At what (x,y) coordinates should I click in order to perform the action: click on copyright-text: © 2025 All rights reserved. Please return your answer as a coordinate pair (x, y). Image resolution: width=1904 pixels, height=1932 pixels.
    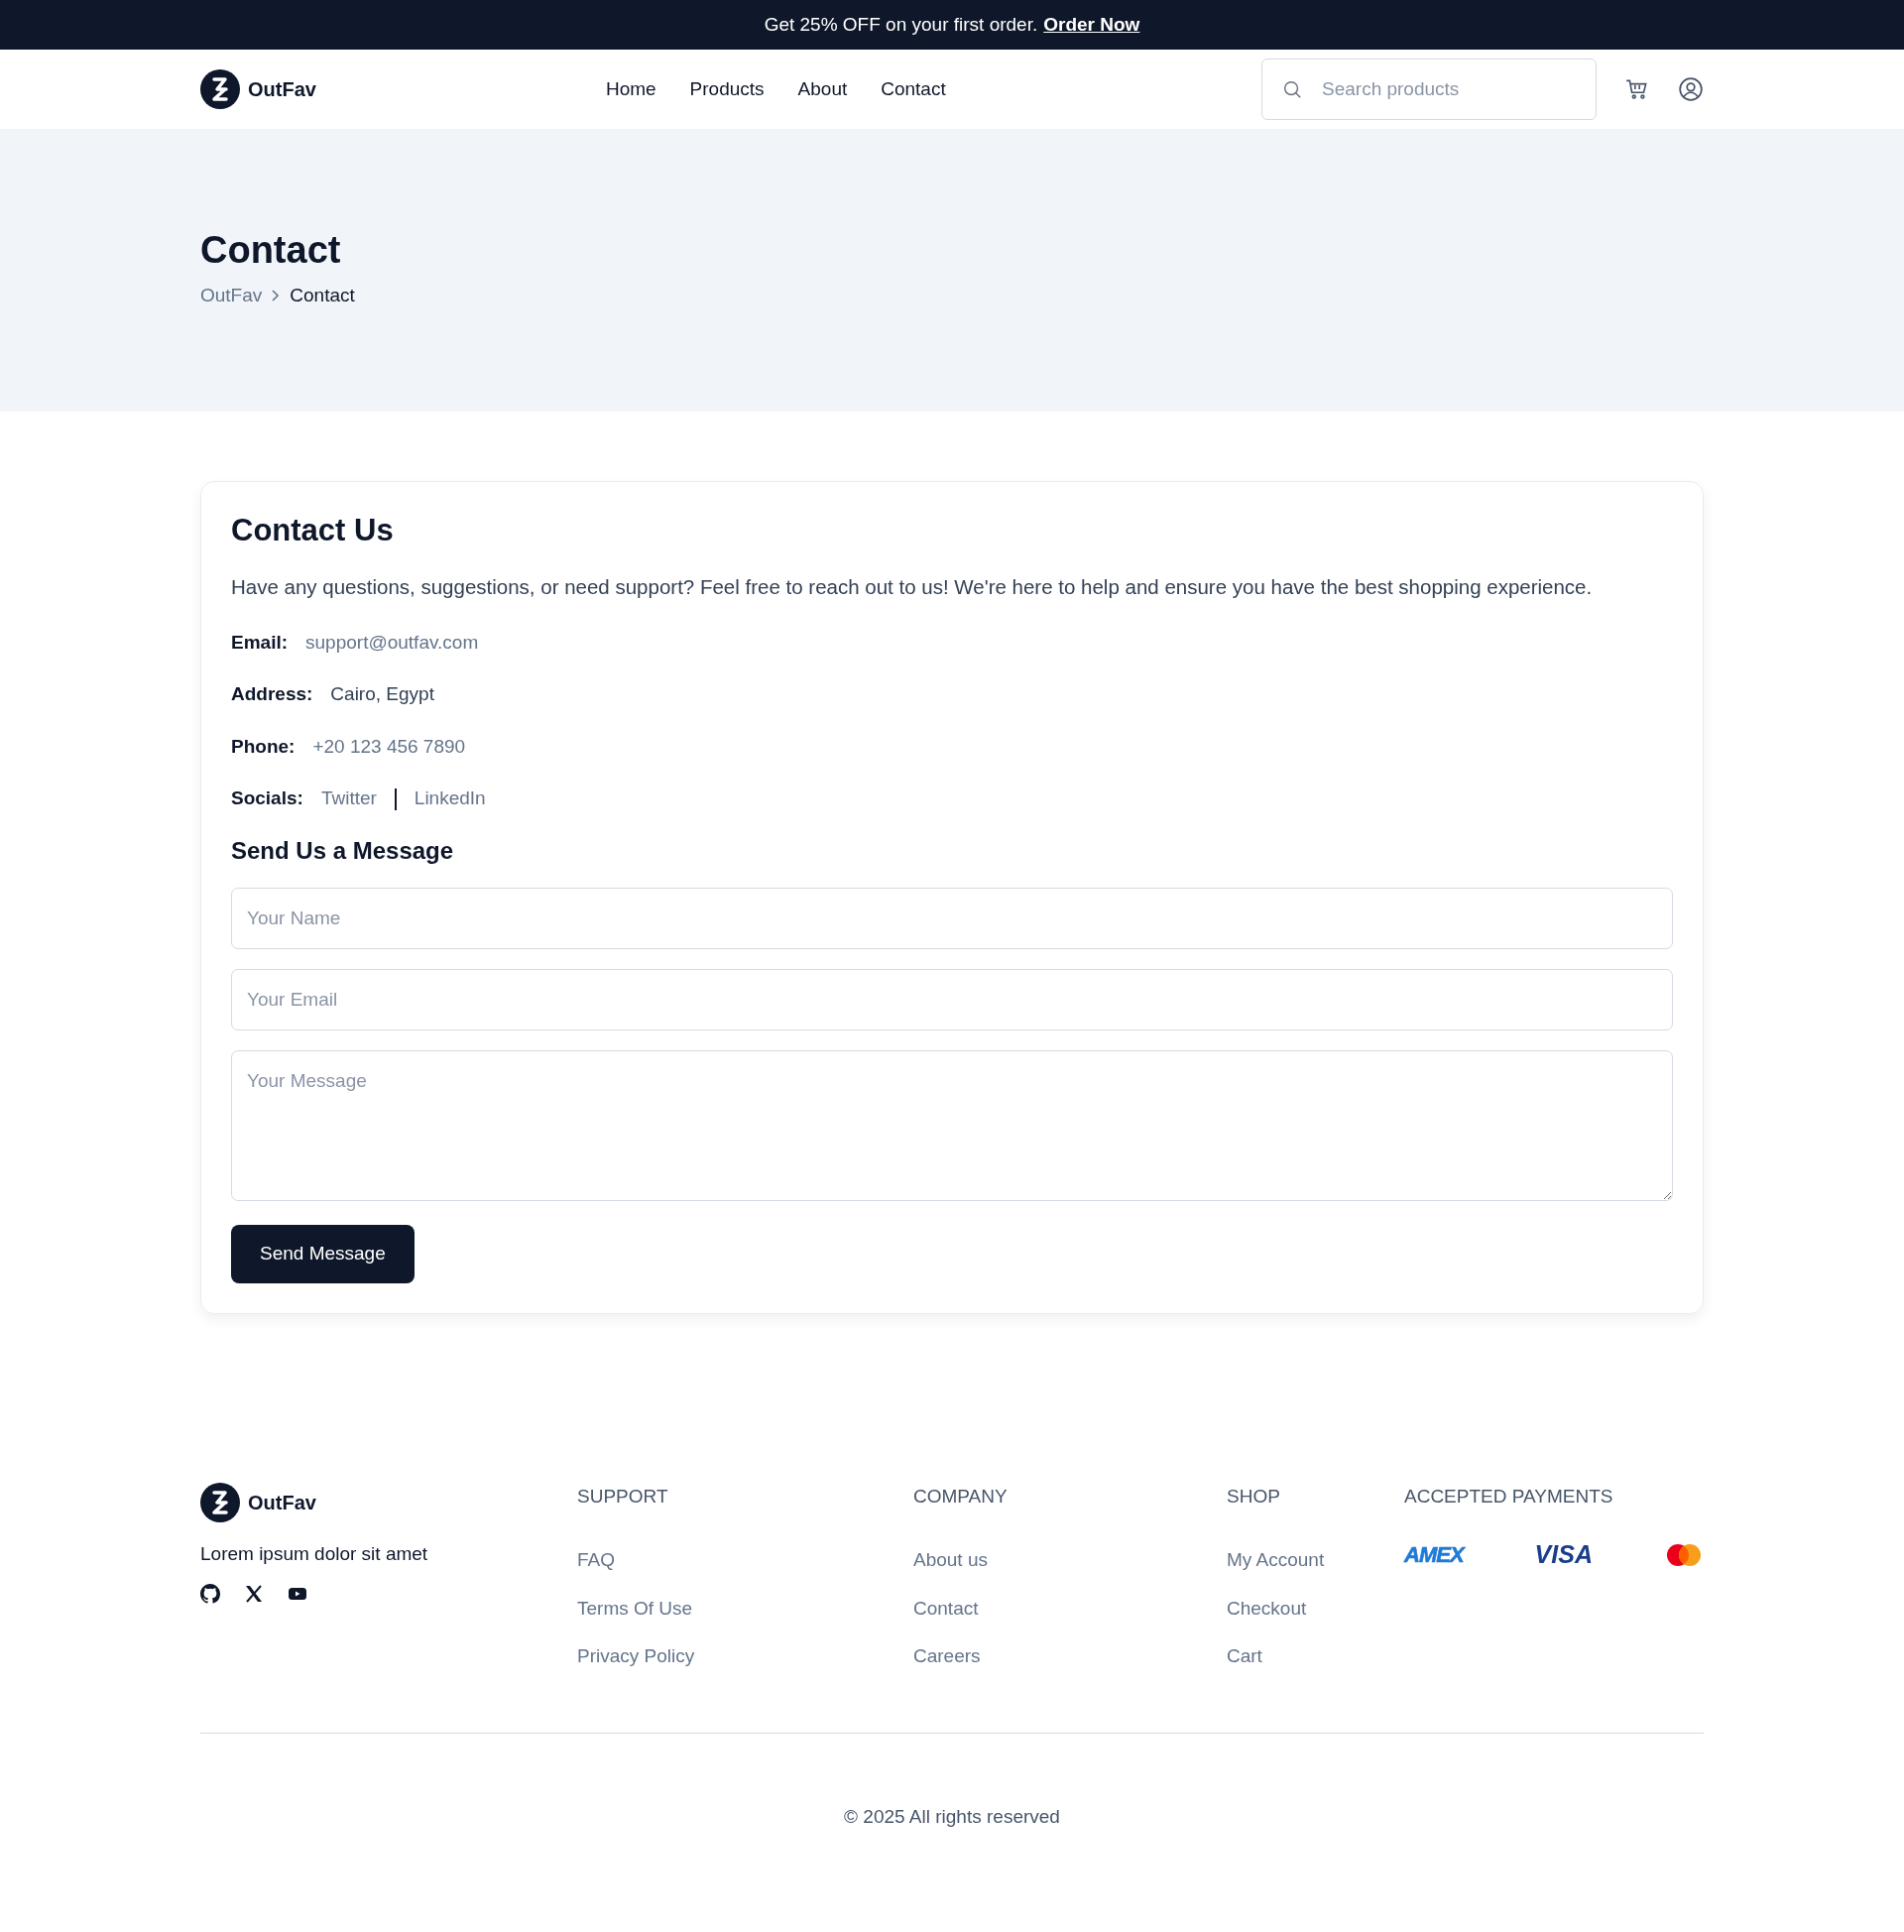
    Looking at the image, I should click on (952, 1816).